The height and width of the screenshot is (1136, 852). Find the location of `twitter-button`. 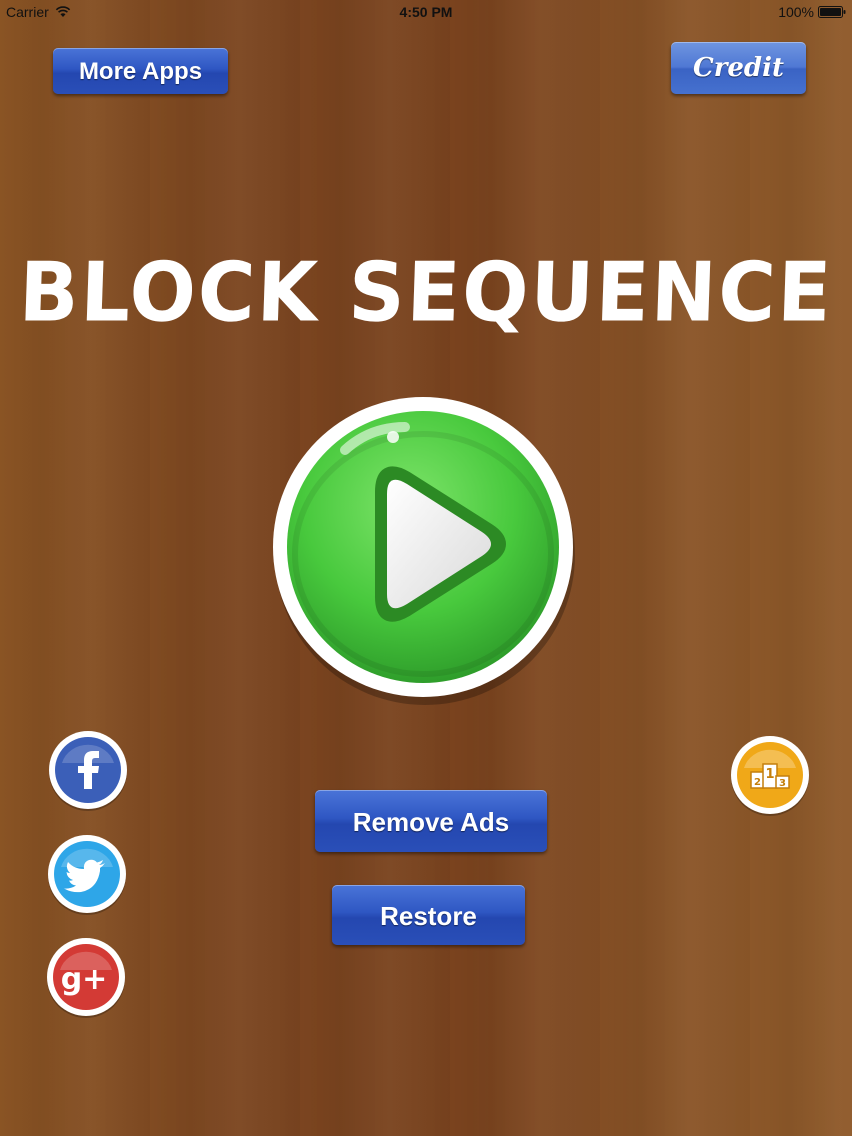

twitter-button is located at coordinates (87, 875).